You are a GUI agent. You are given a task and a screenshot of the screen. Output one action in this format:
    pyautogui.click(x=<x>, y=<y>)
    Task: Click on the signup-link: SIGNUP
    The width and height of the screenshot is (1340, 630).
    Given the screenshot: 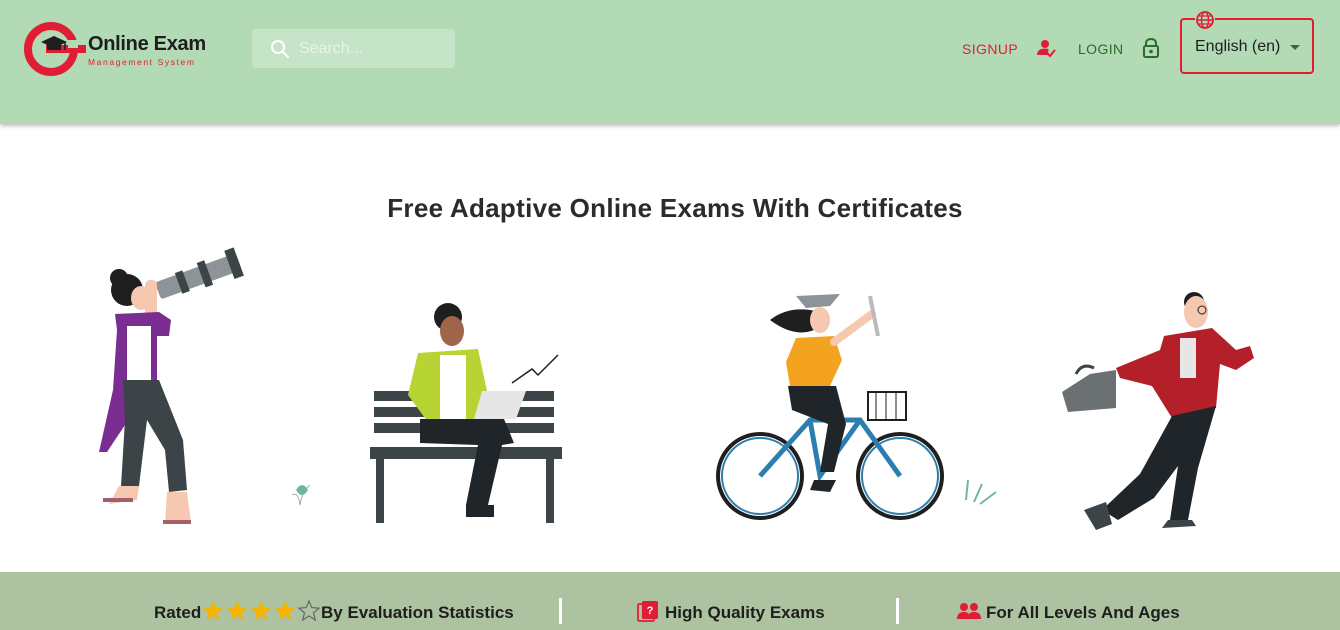 What is the action you would take?
    pyautogui.click(x=990, y=49)
    